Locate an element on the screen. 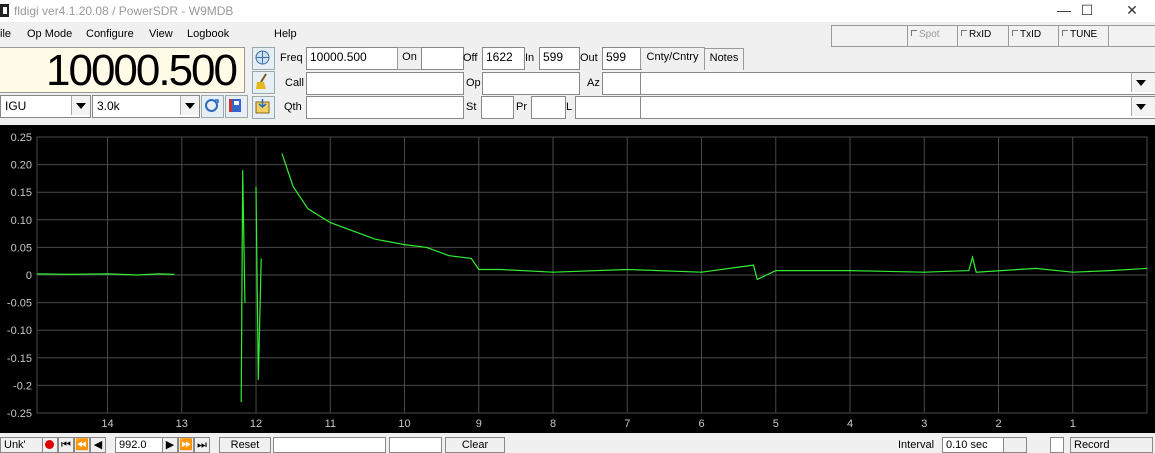 This screenshot has width=1155, height=453. x-tick-label: 4 is located at coordinates (850, 424).